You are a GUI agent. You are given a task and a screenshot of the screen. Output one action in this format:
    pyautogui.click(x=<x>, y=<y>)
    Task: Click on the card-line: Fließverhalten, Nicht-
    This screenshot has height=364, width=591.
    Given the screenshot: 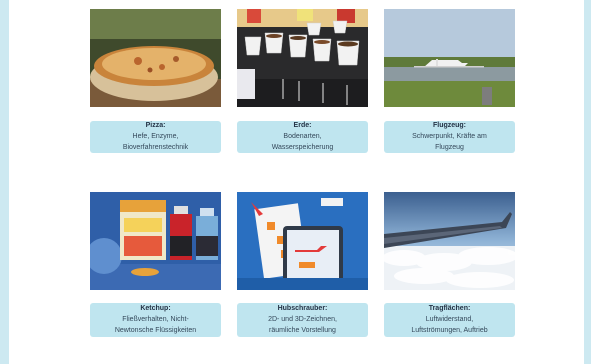 What is the action you would take?
    pyautogui.click(x=155, y=319)
    